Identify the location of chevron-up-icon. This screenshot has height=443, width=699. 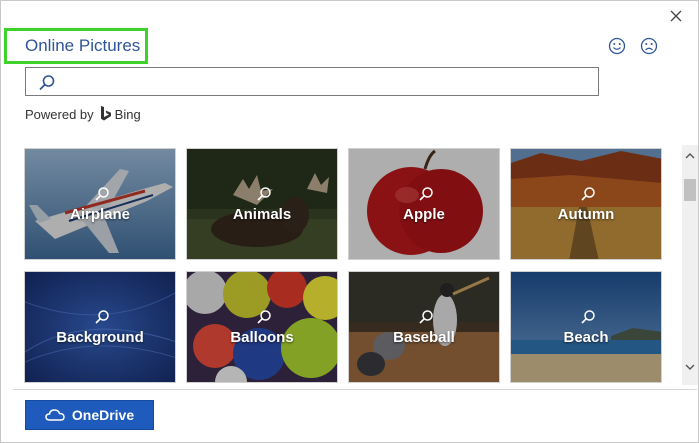
(690, 155).